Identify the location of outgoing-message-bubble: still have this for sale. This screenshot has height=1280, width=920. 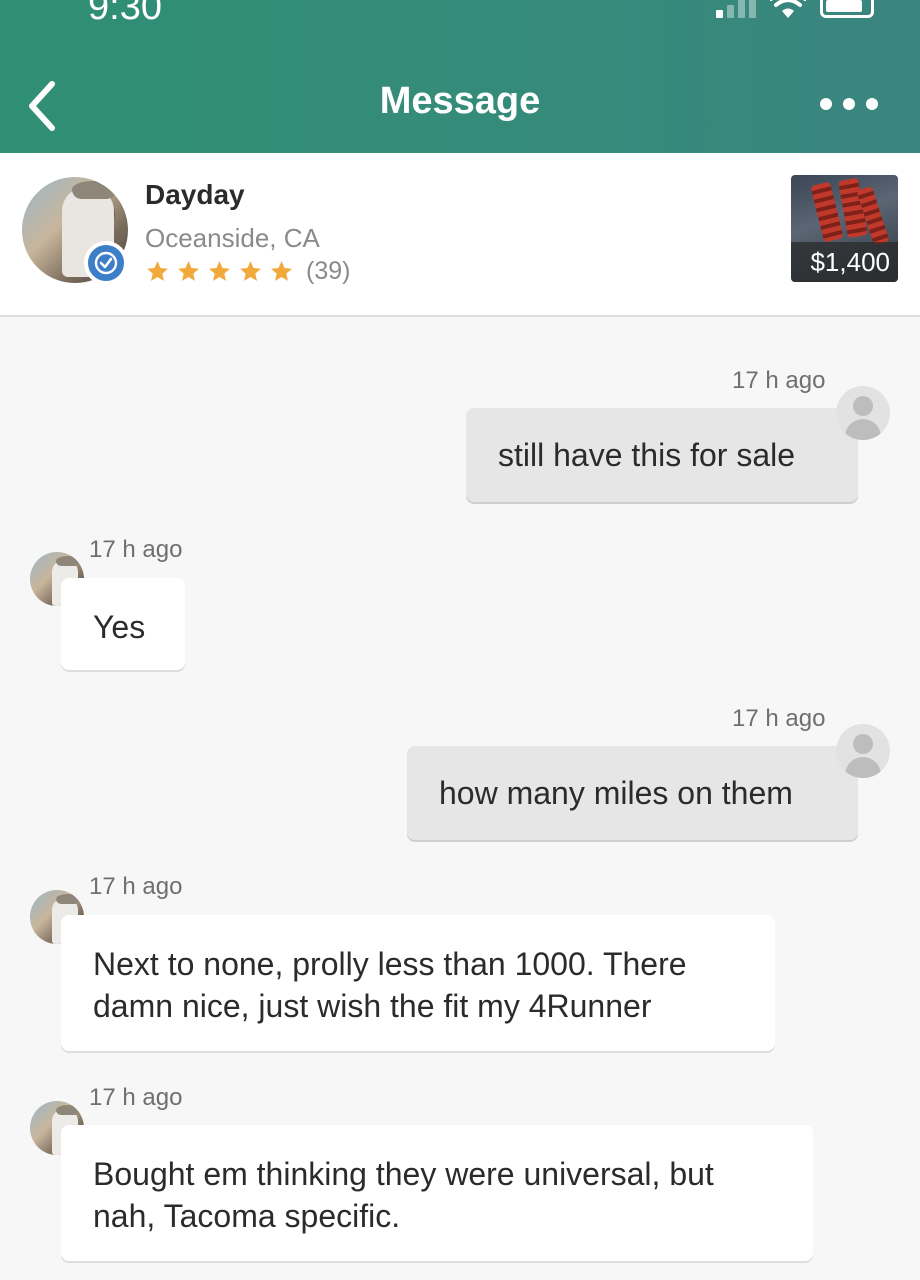
(662, 455).